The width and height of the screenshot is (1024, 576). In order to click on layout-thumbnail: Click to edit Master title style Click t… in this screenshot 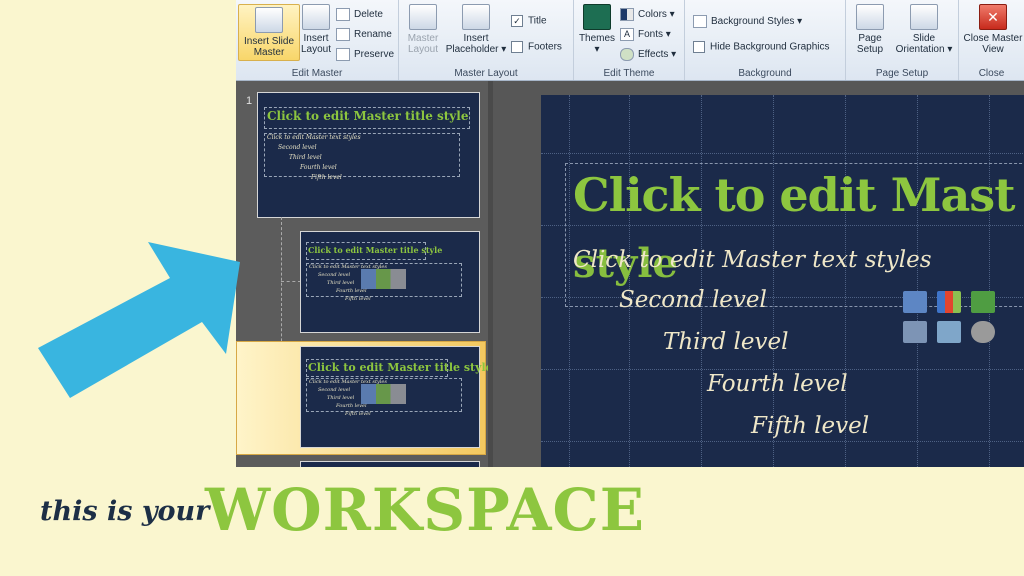, I will do `click(390, 282)`.